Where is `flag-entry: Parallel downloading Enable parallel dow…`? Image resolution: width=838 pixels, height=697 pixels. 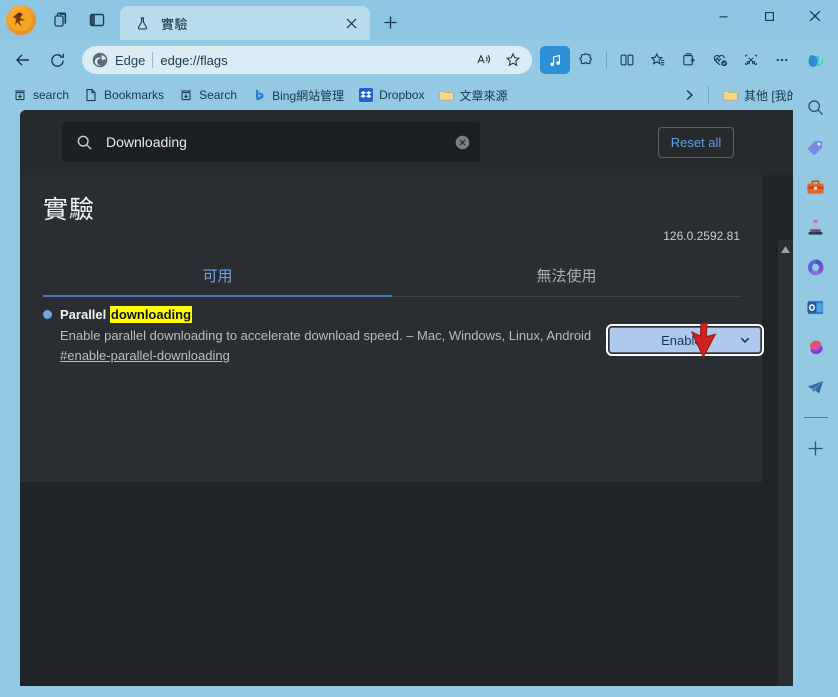
flag-entry: Parallel downloading Enable parallel dow… is located at coordinates (403, 335).